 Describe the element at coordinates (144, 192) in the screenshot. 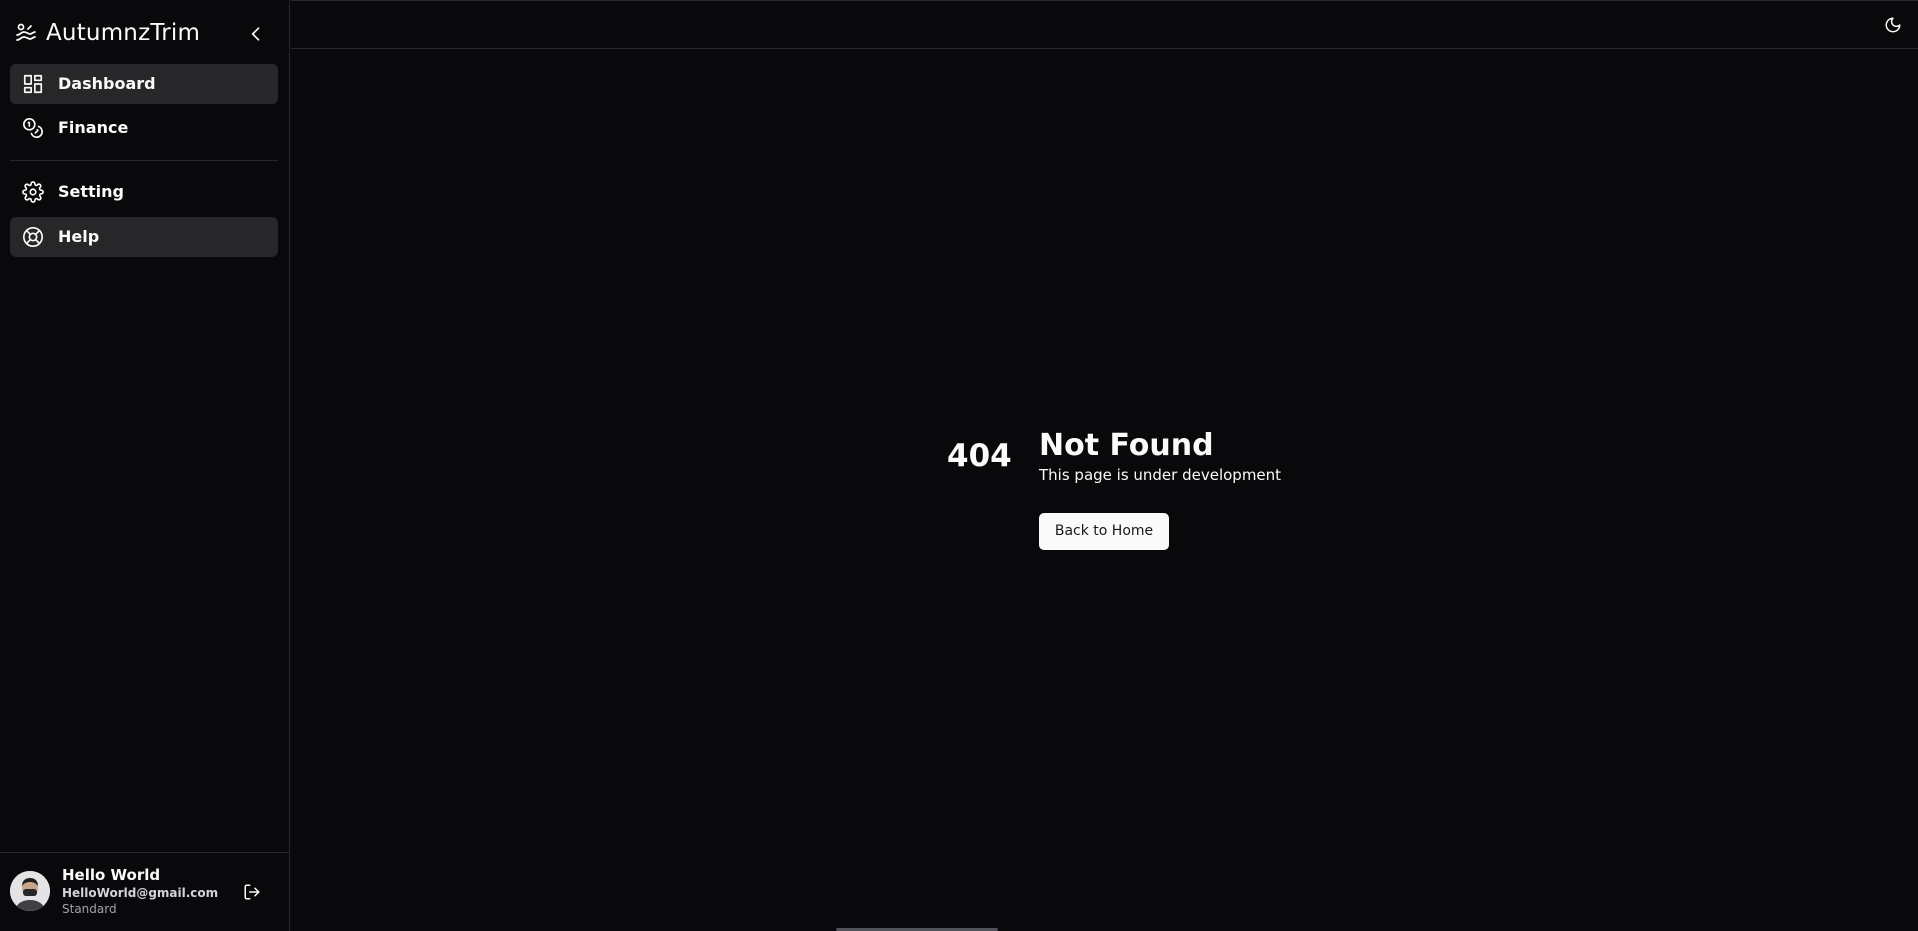

I see `sidebar-item-setting: Setting` at that location.